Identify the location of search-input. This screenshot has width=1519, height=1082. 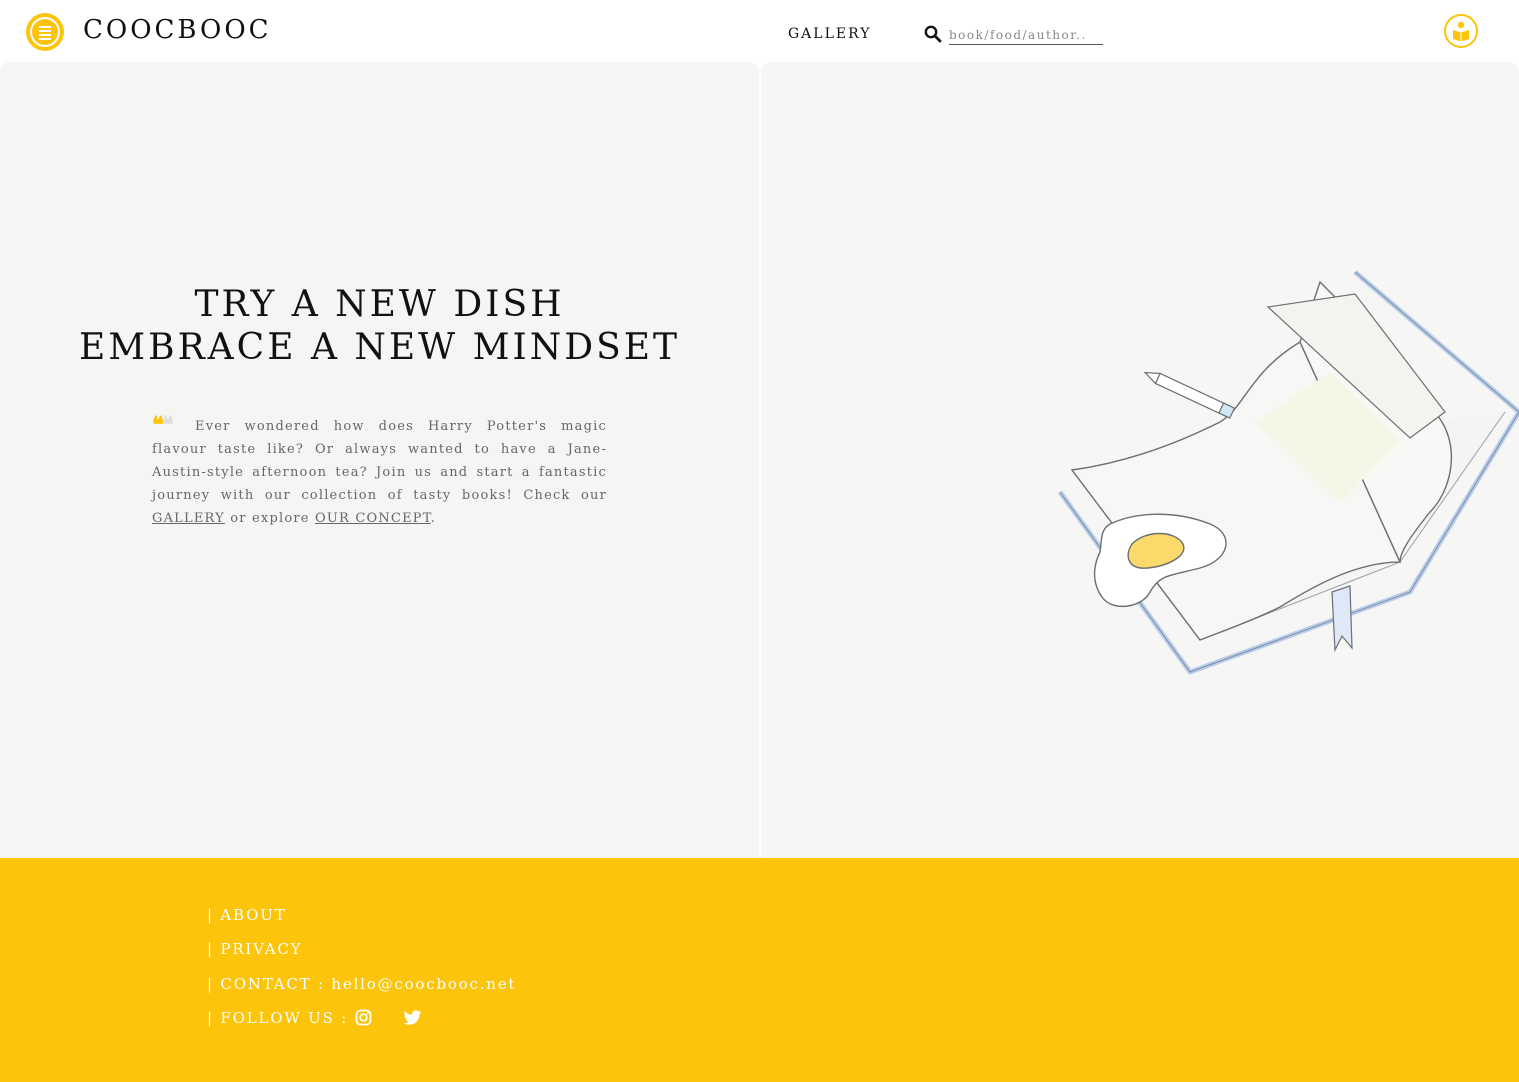
(1026, 35).